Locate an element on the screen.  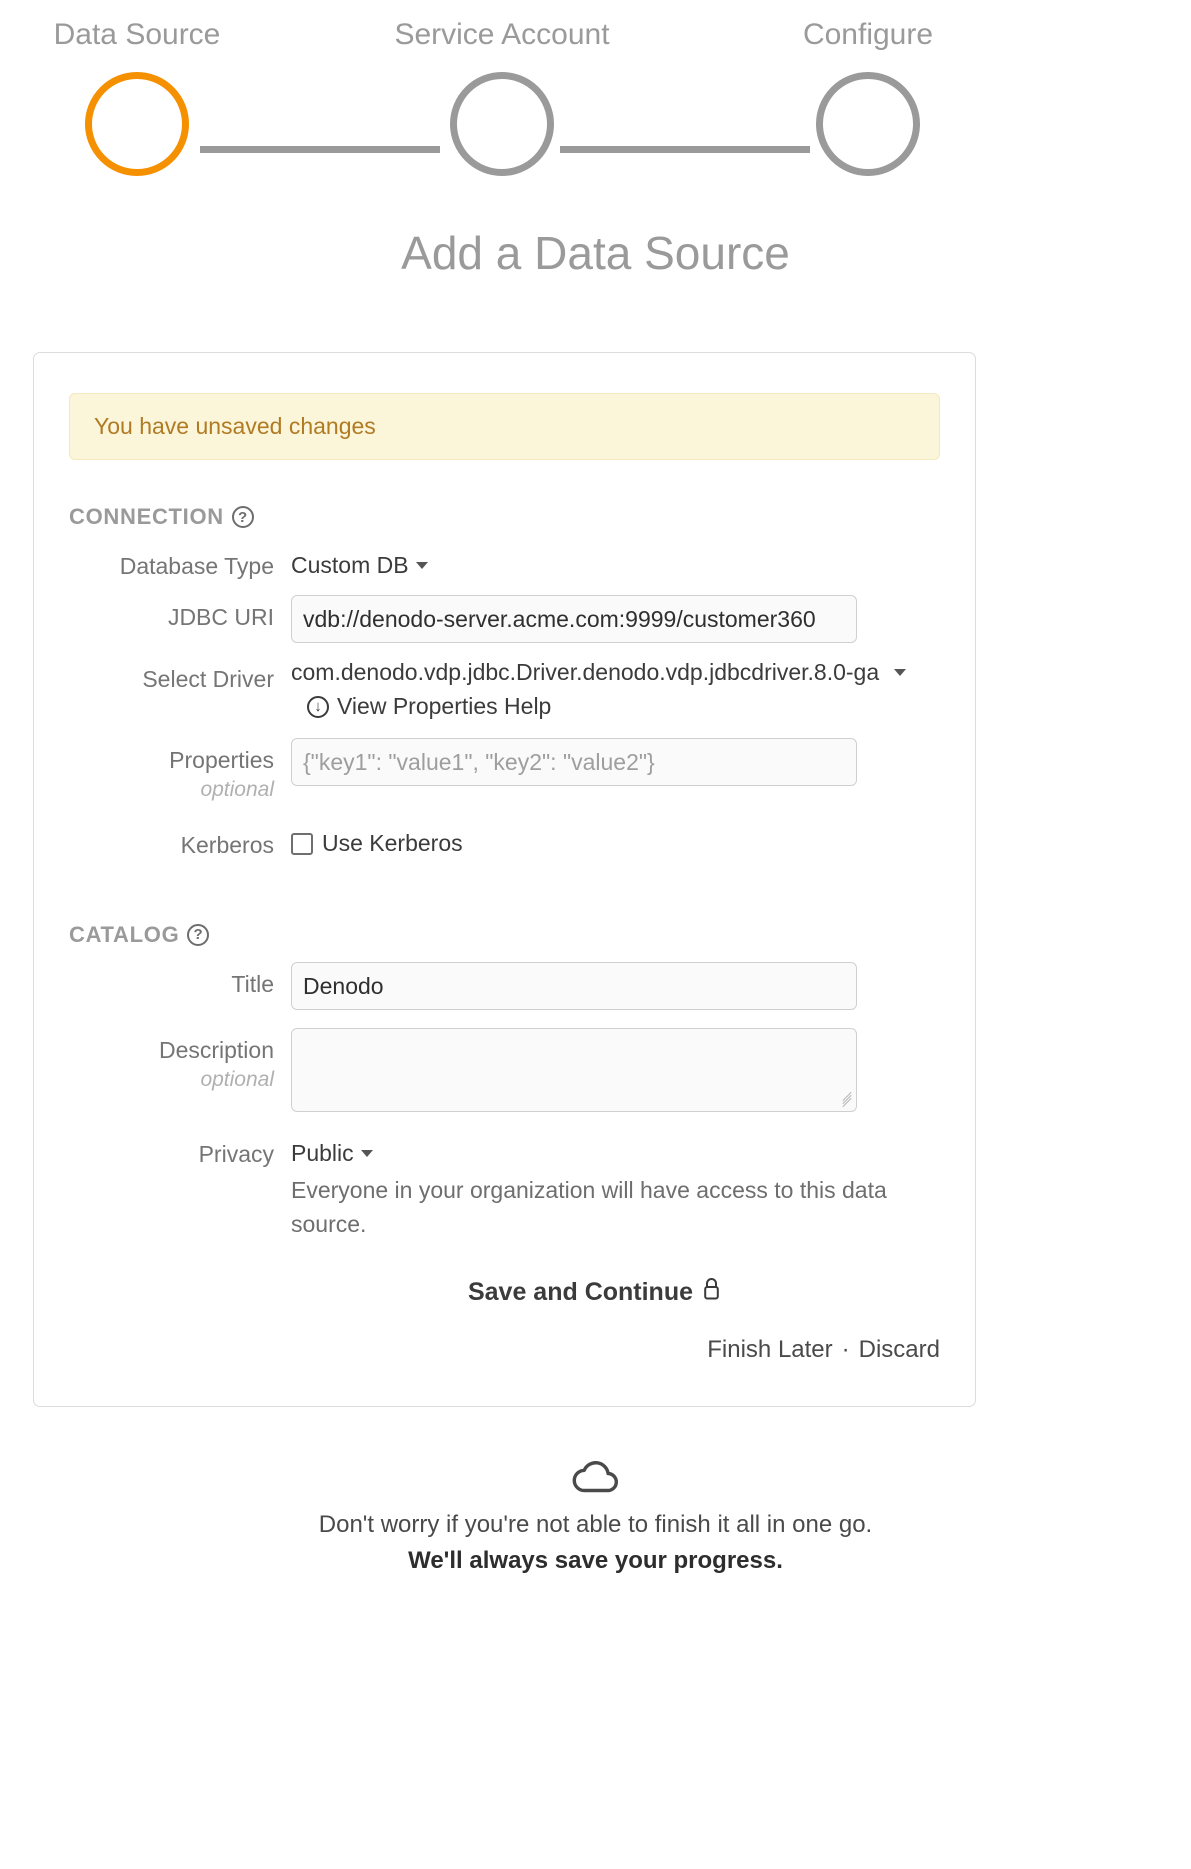
use-kerberos-checkbox-row: Use Kerberos is located at coordinates (377, 840).